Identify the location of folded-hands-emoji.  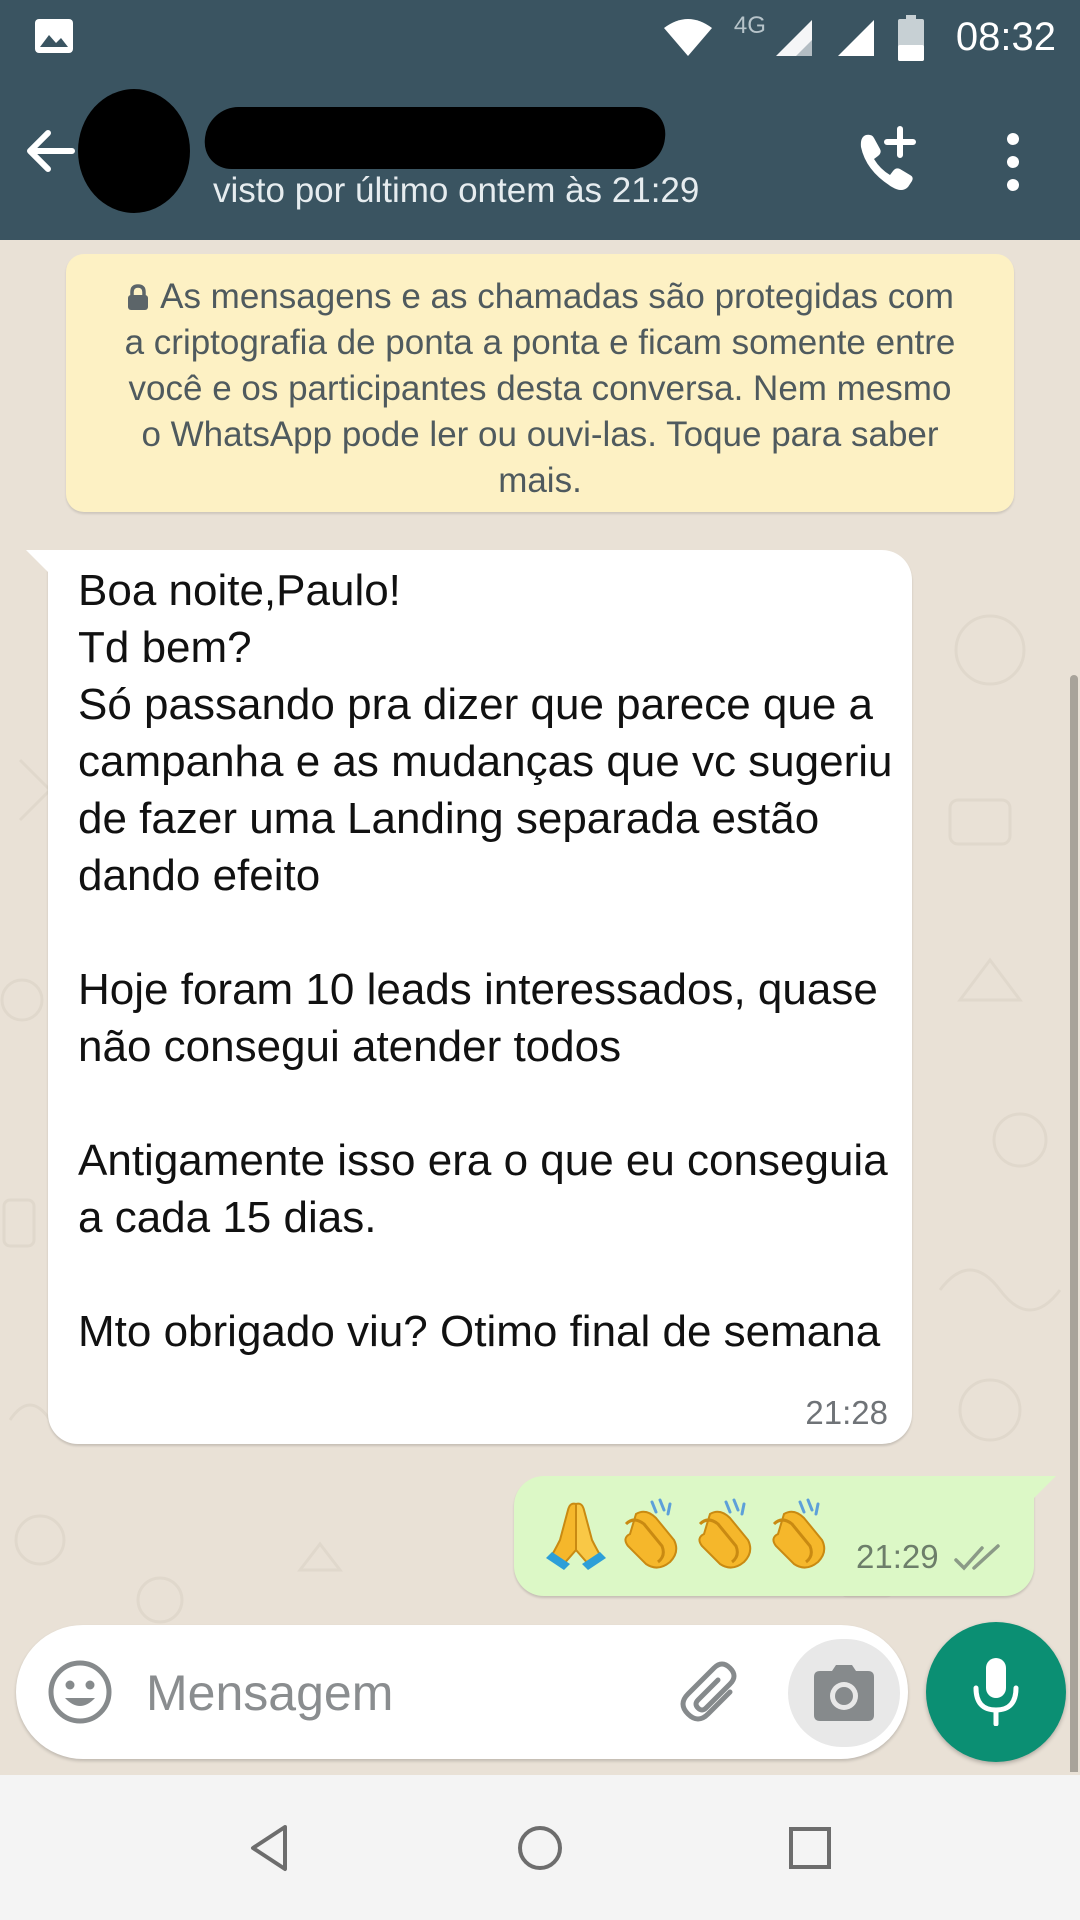
(576, 1536).